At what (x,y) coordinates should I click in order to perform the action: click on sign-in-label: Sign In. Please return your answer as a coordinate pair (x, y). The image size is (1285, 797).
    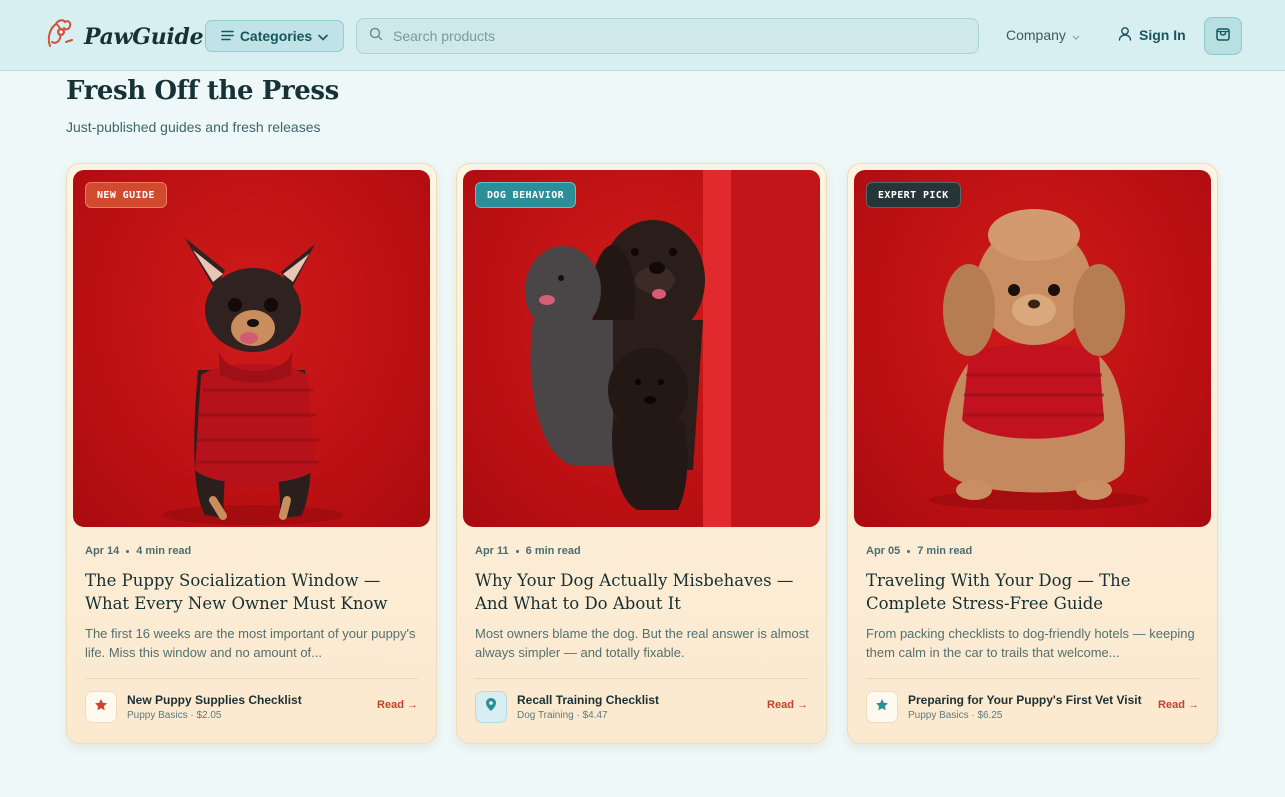
    Looking at the image, I should click on (1162, 35).